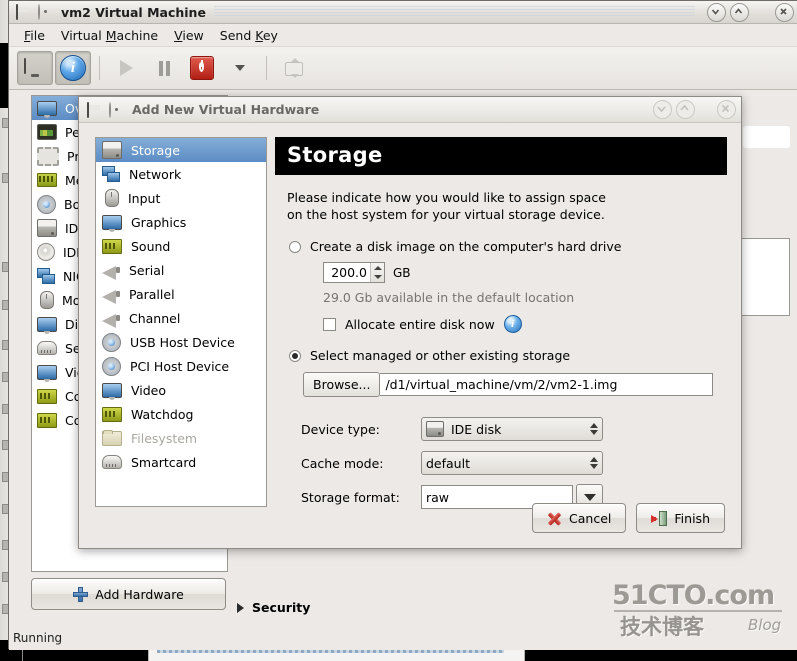  Describe the element at coordinates (579, 518) in the screenshot. I see `cancel-button: Cancel` at that location.